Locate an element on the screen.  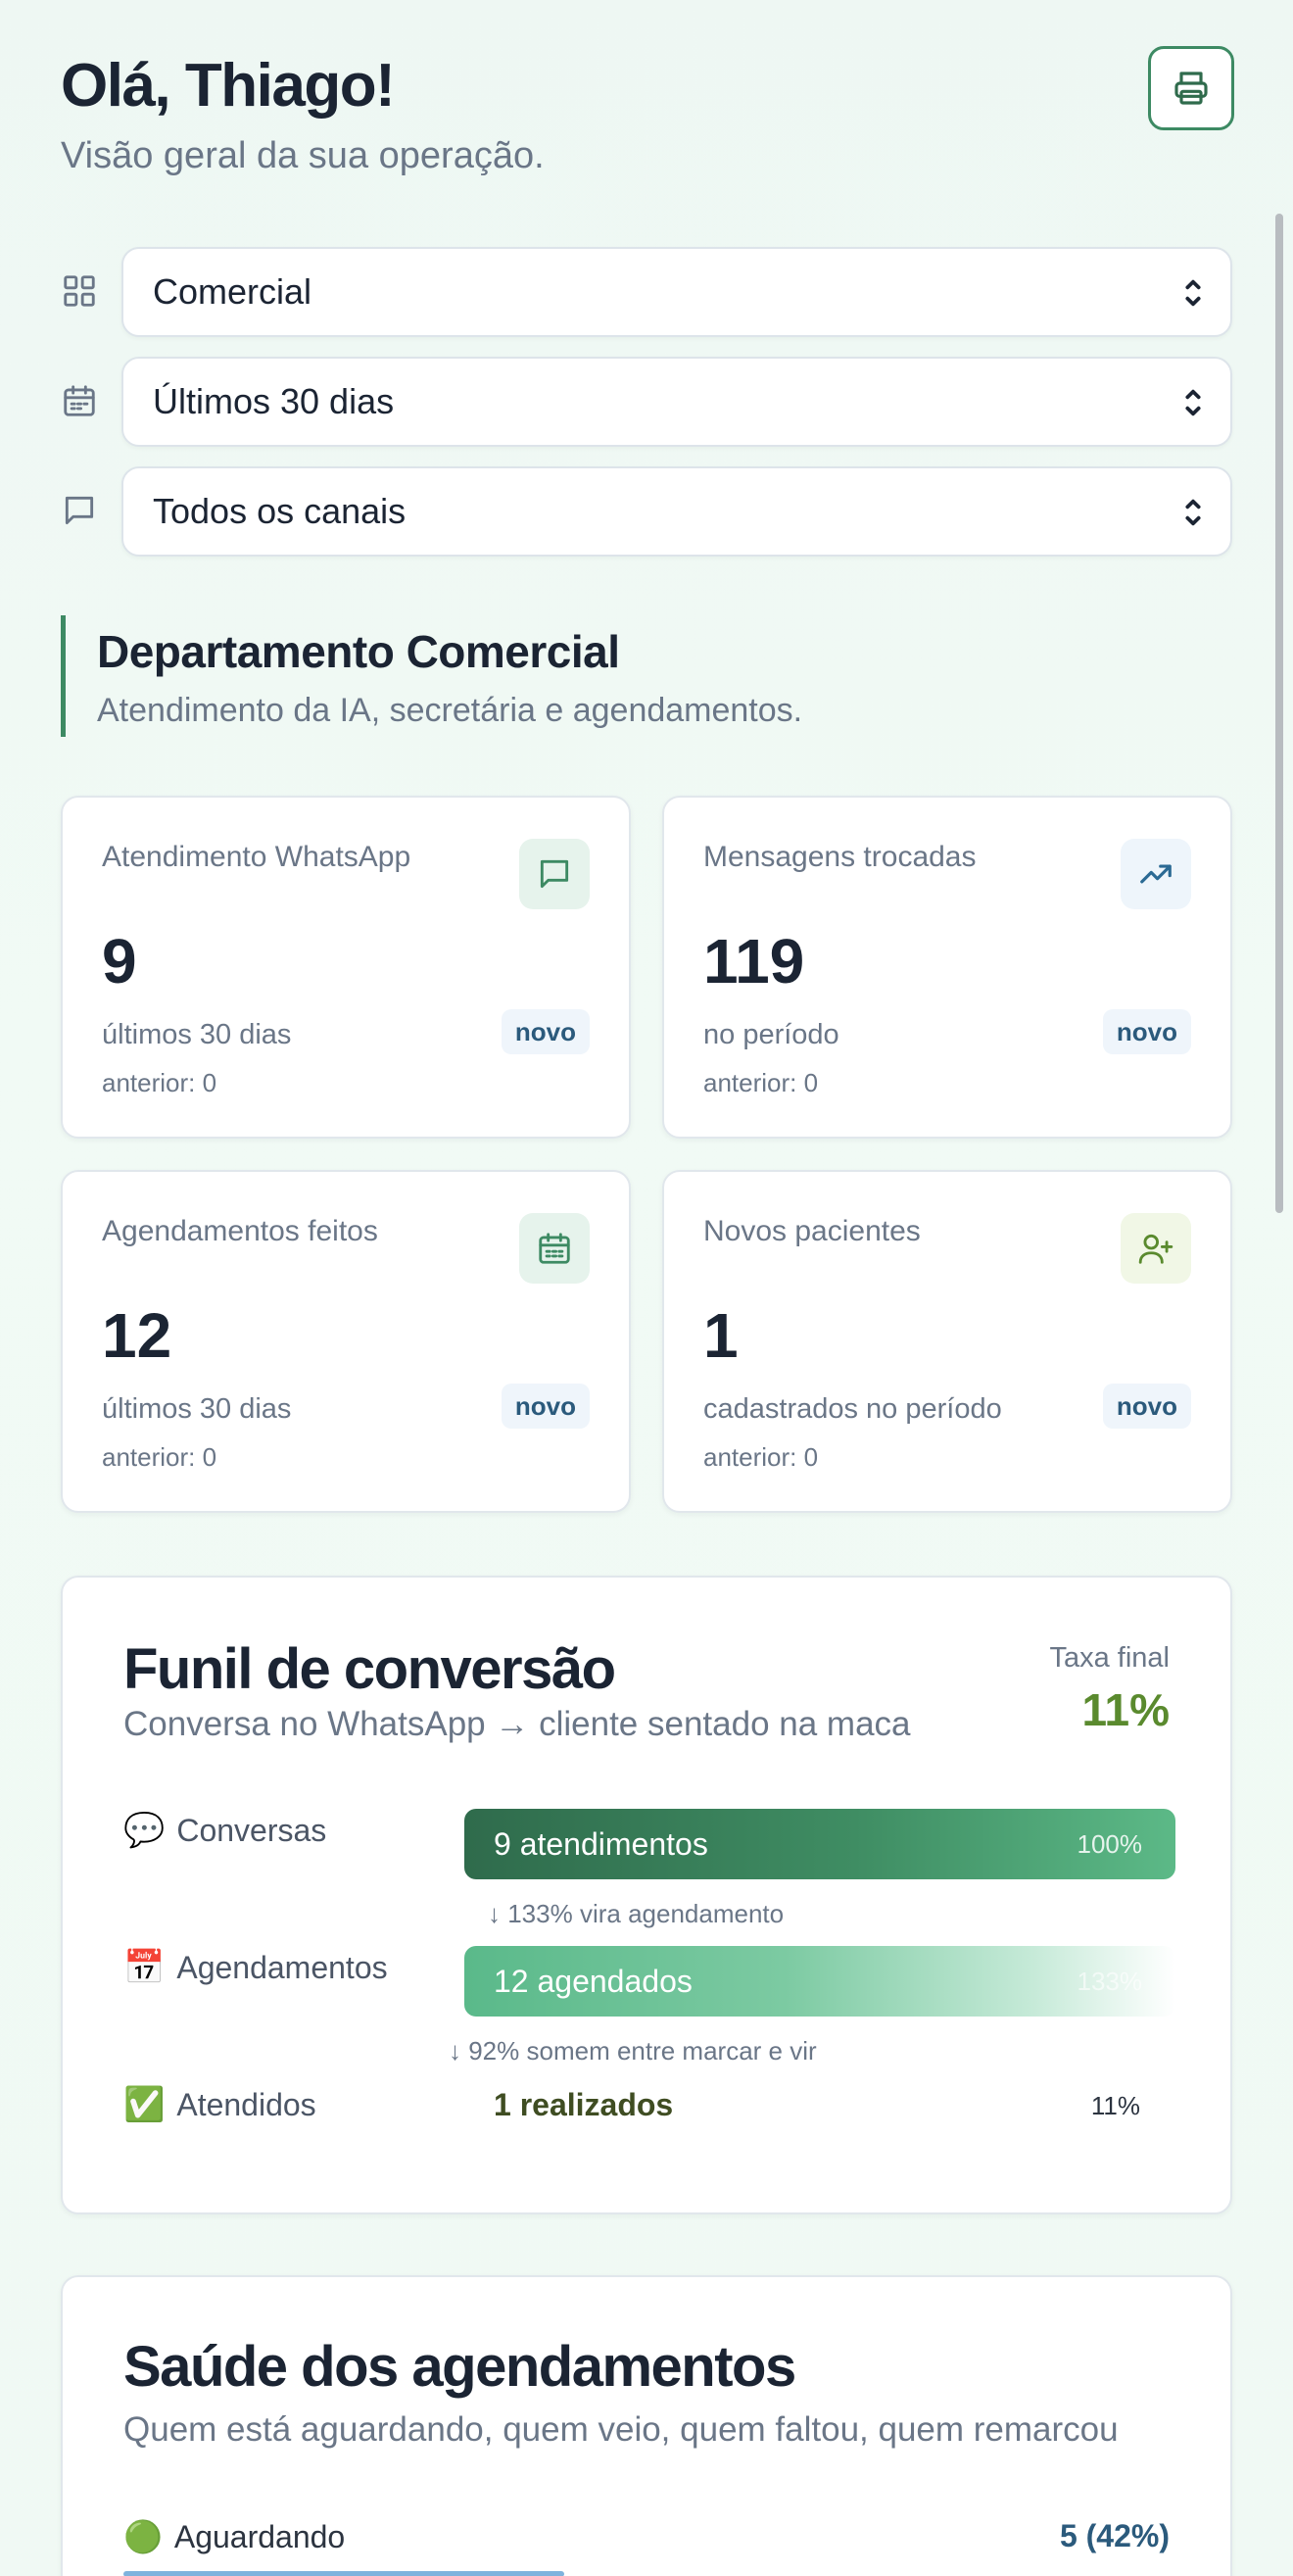
printer-icon is located at coordinates (1191, 88).